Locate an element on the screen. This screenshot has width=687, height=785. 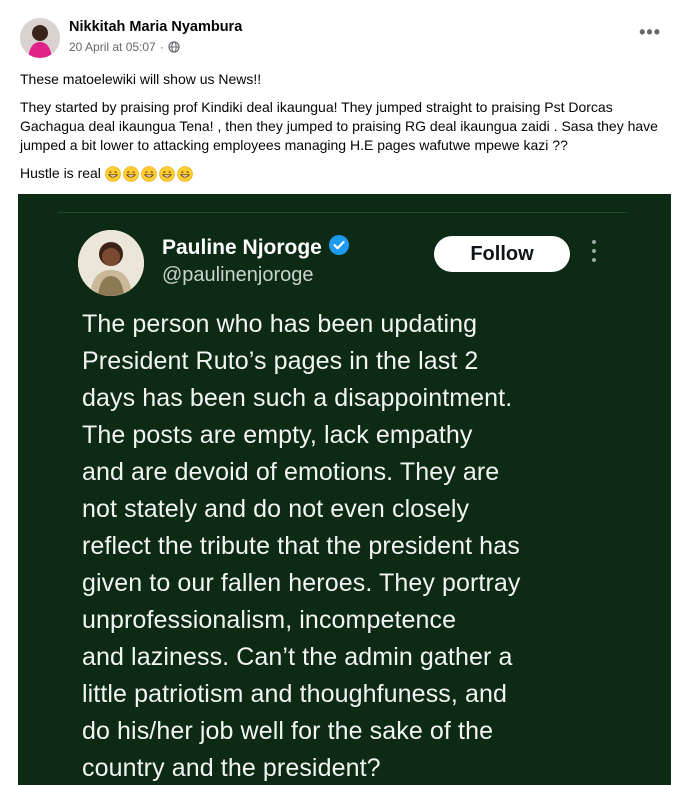
tweet-text-line: The posts are empty, lack empathy is located at coordinates (277, 435).